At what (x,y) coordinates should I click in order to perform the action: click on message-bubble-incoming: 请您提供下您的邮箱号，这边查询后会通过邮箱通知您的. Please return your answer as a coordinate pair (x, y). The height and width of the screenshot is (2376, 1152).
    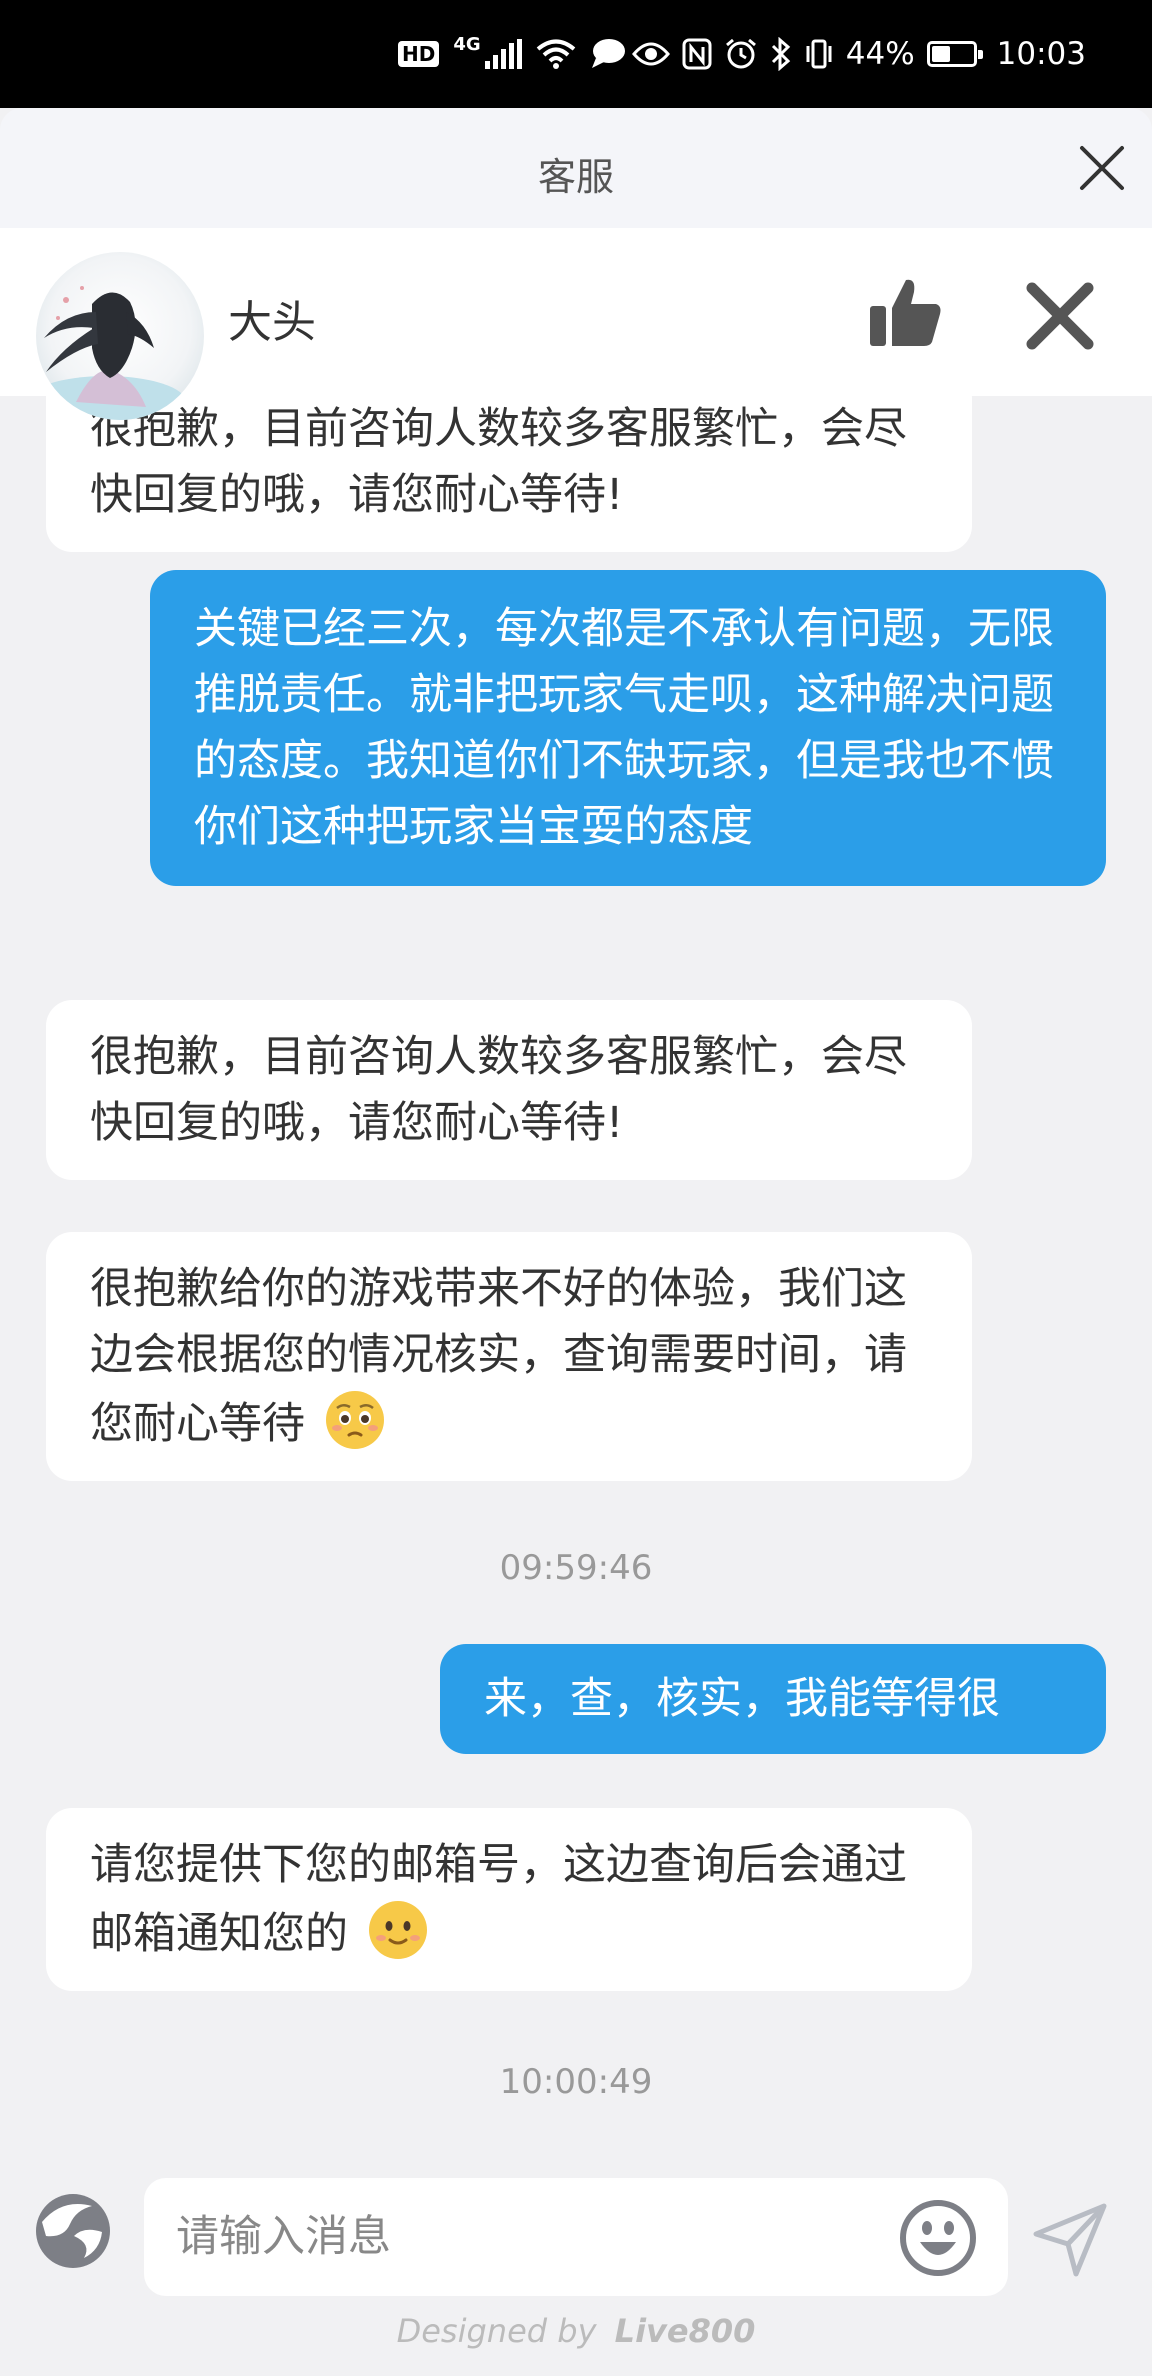
    Looking at the image, I should click on (509, 1899).